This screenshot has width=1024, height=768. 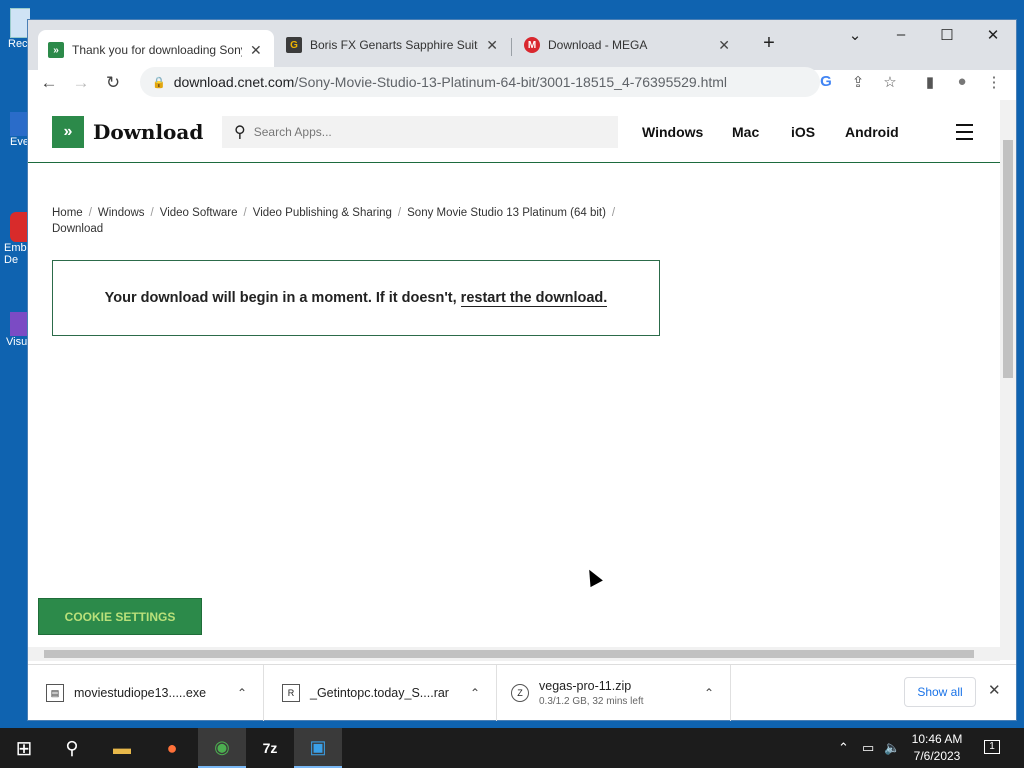 What do you see at coordinates (826, 81) in the screenshot?
I see `google-lens-icon: G` at bounding box center [826, 81].